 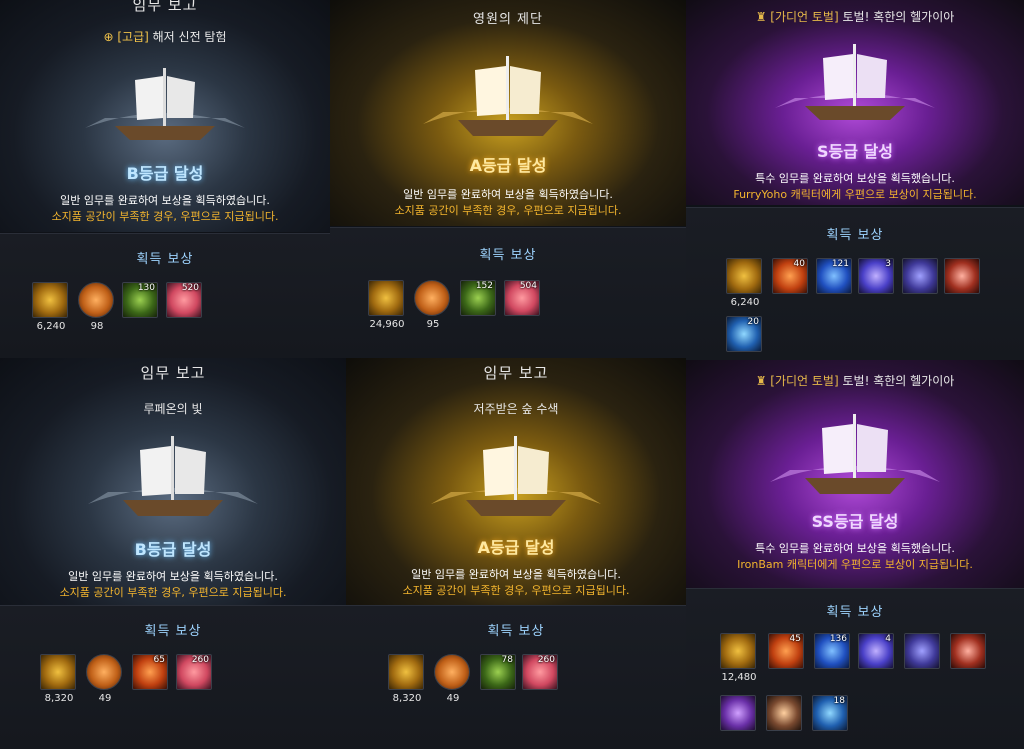 I want to click on blue-crystal-icon: 136, so click(x=832, y=651).